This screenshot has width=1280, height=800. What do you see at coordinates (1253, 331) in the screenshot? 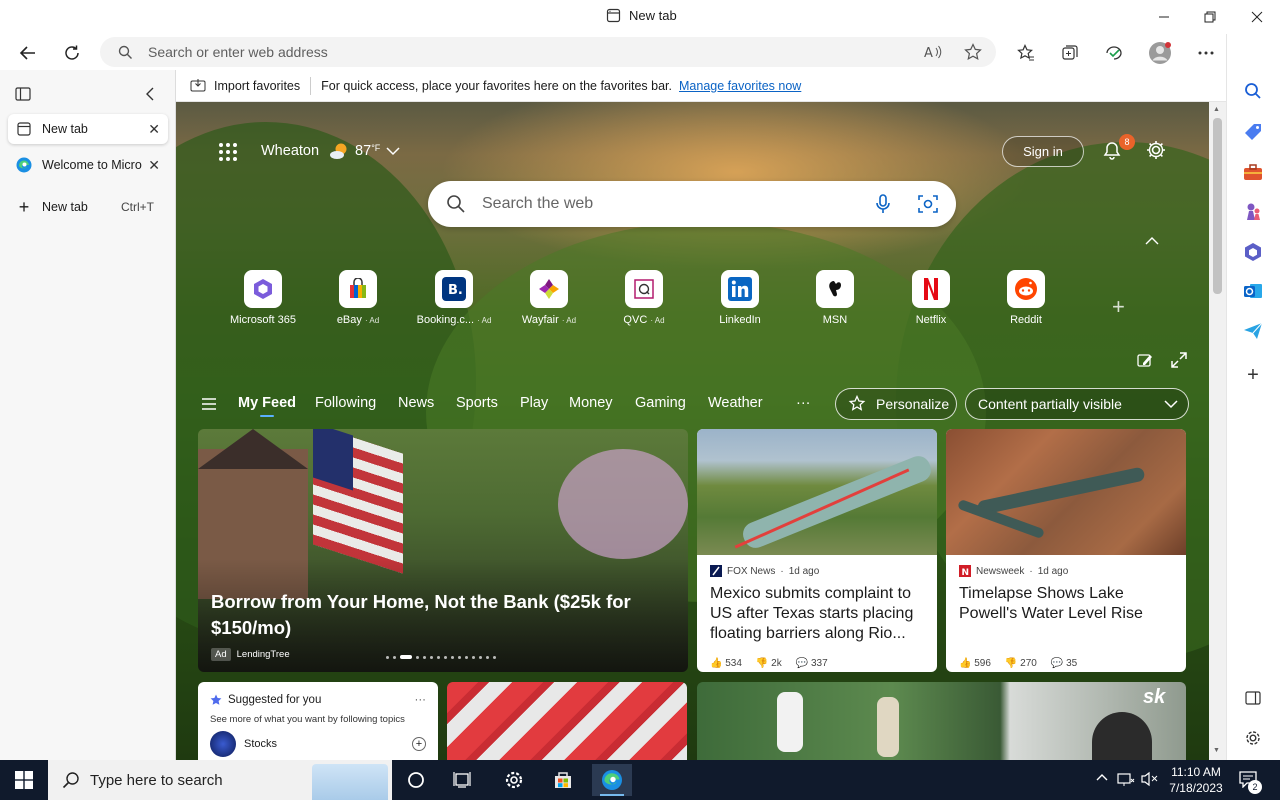
I see `send-drop-icon` at bounding box center [1253, 331].